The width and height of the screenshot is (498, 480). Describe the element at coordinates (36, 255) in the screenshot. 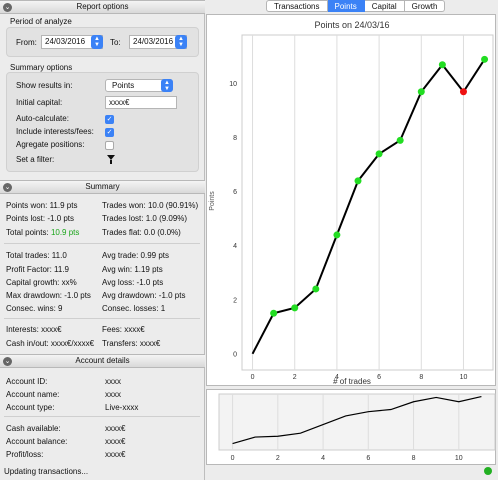

I see `total-trades: Total trades: 11.0` at that location.